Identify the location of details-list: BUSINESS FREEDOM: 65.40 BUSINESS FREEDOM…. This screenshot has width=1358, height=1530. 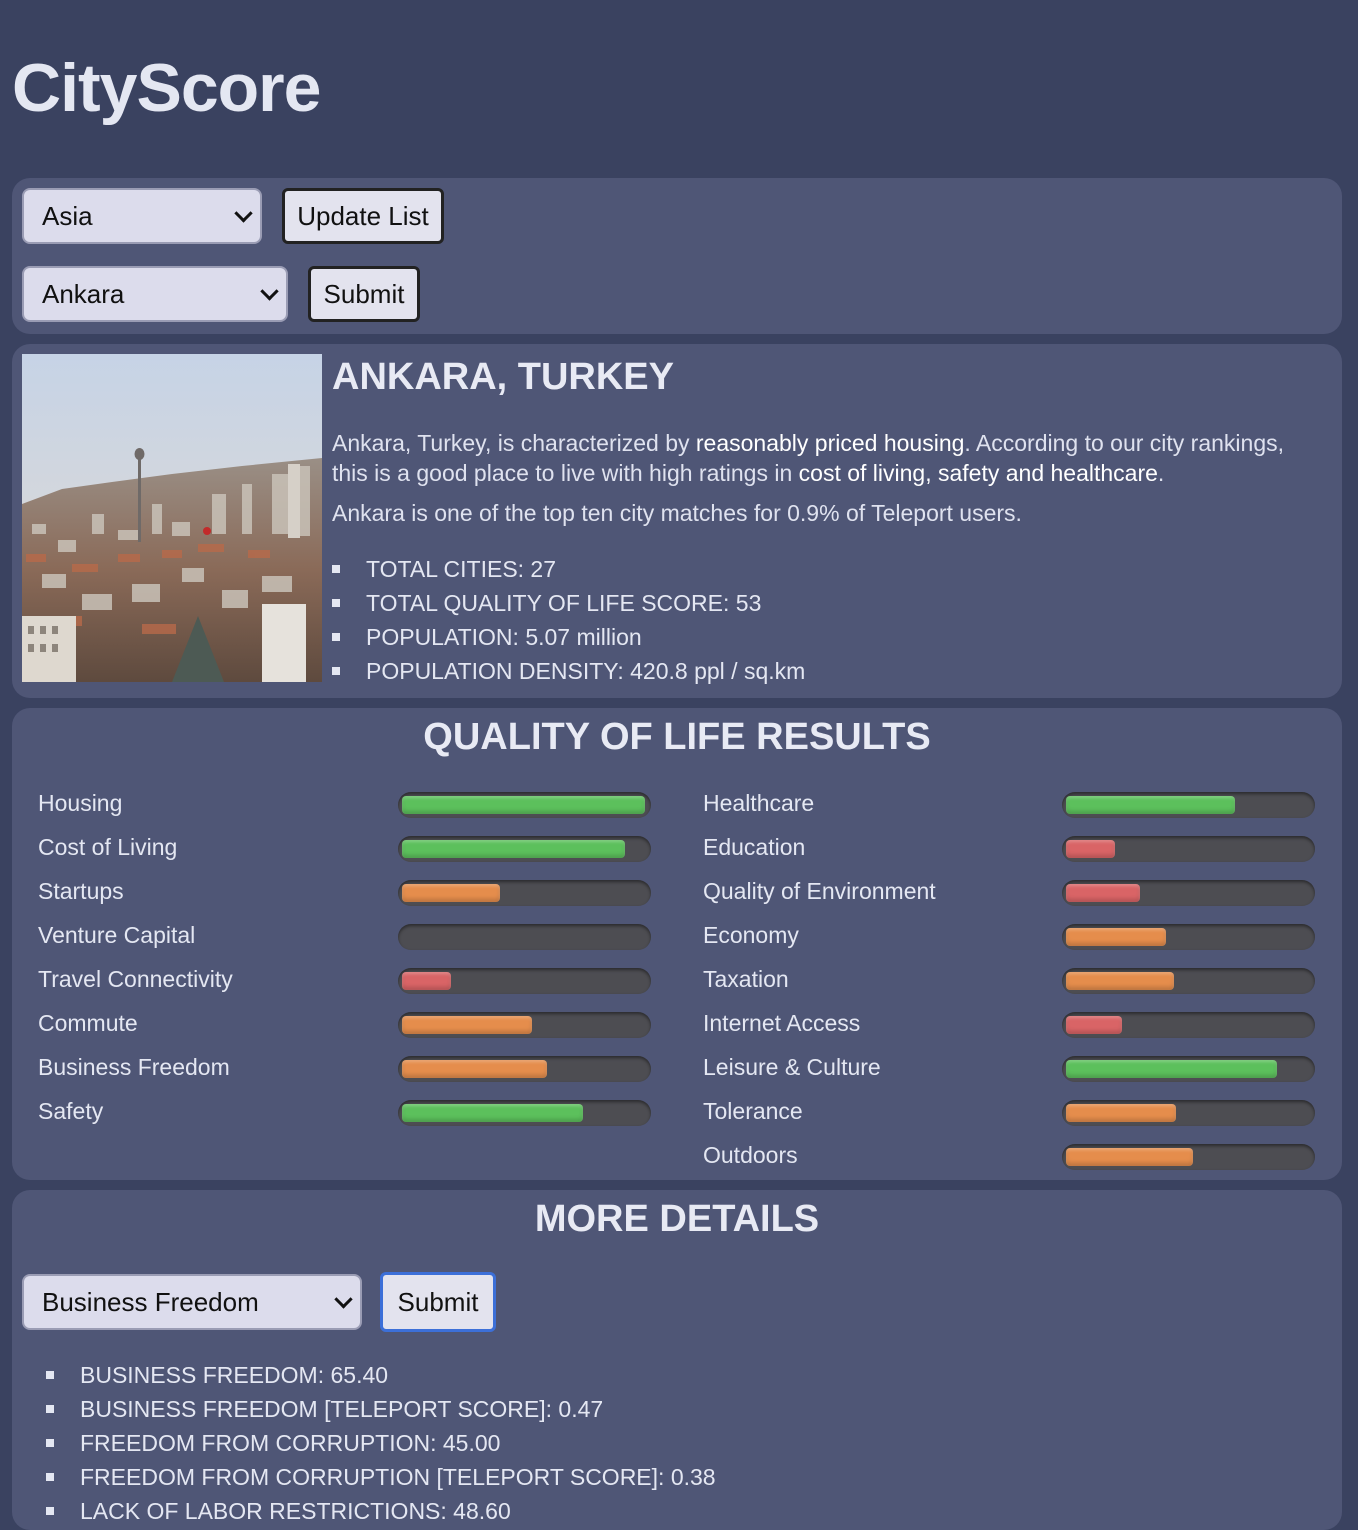
(381, 1443).